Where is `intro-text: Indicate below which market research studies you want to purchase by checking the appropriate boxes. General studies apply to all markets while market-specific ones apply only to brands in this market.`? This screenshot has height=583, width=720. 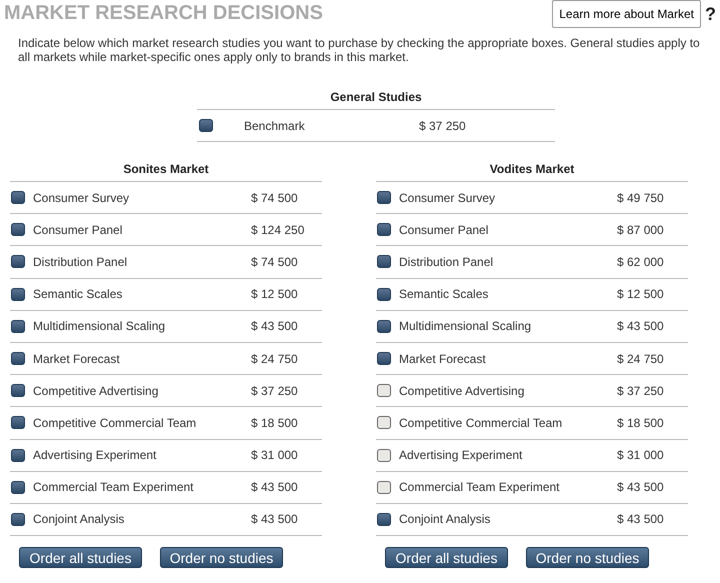 intro-text: Indicate below which market research studies you want to purchase by checking the appropriate boxes. General studies apply to all markets while market-specific ones apply only to brands in this market. is located at coordinates (359, 50).